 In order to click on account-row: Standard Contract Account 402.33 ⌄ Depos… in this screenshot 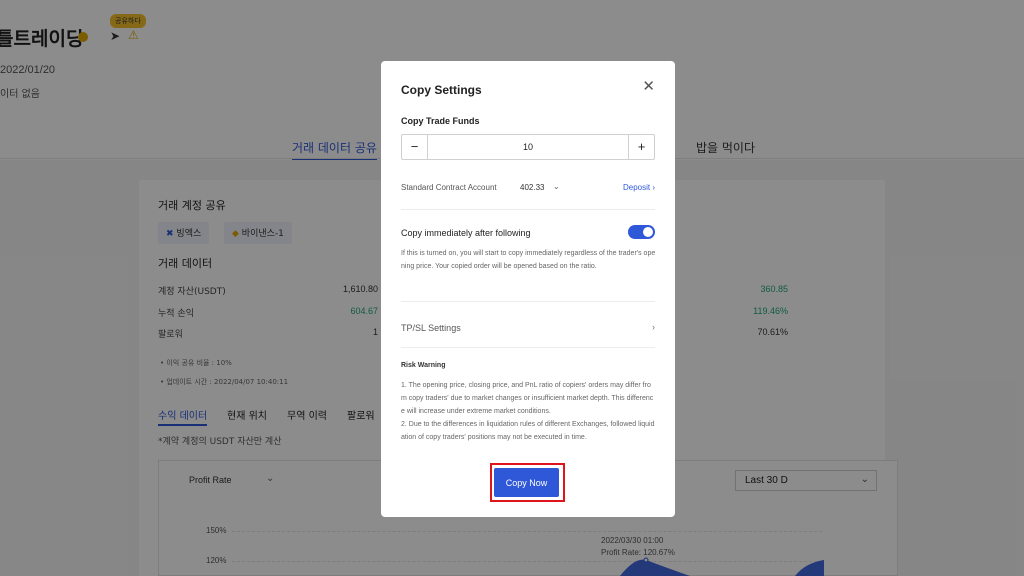, I will do `click(528, 189)`.